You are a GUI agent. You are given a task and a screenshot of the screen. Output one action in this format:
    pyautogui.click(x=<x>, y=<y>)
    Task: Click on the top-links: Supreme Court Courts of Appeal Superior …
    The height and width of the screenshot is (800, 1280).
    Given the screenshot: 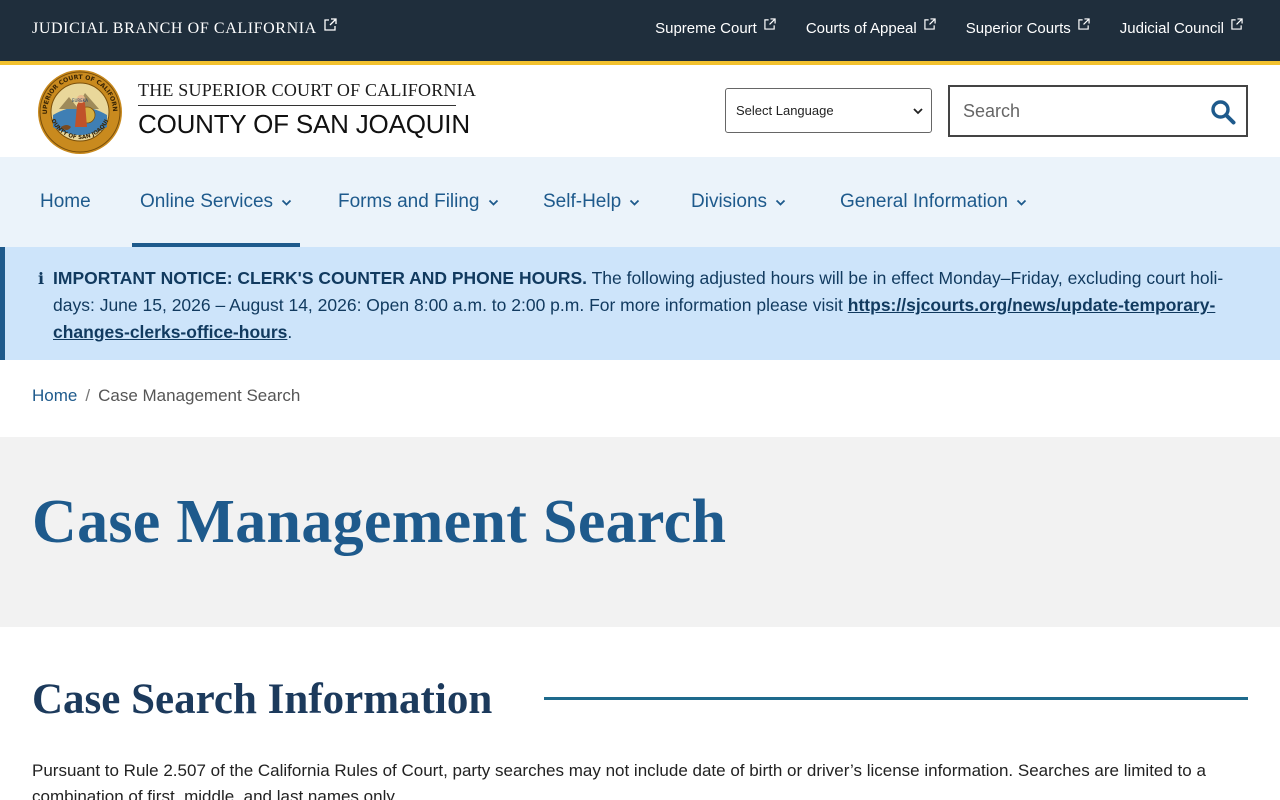 What is the action you would take?
    pyautogui.click(x=949, y=27)
    